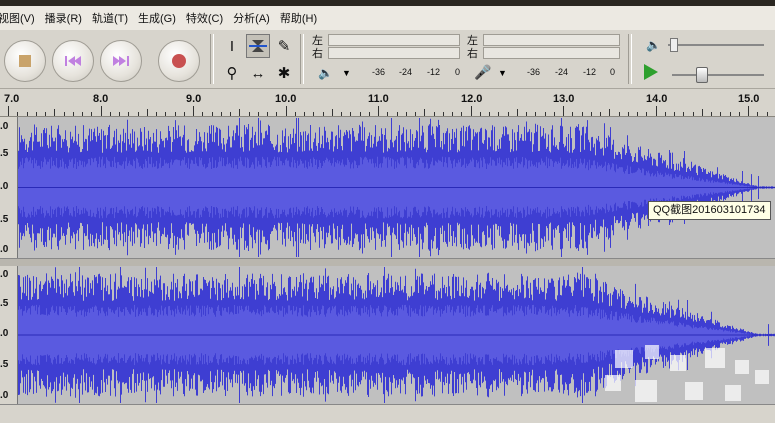 The width and height of the screenshot is (775, 423). What do you see at coordinates (25, 61) in the screenshot?
I see `stop-button` at bounding box center [25, 61].